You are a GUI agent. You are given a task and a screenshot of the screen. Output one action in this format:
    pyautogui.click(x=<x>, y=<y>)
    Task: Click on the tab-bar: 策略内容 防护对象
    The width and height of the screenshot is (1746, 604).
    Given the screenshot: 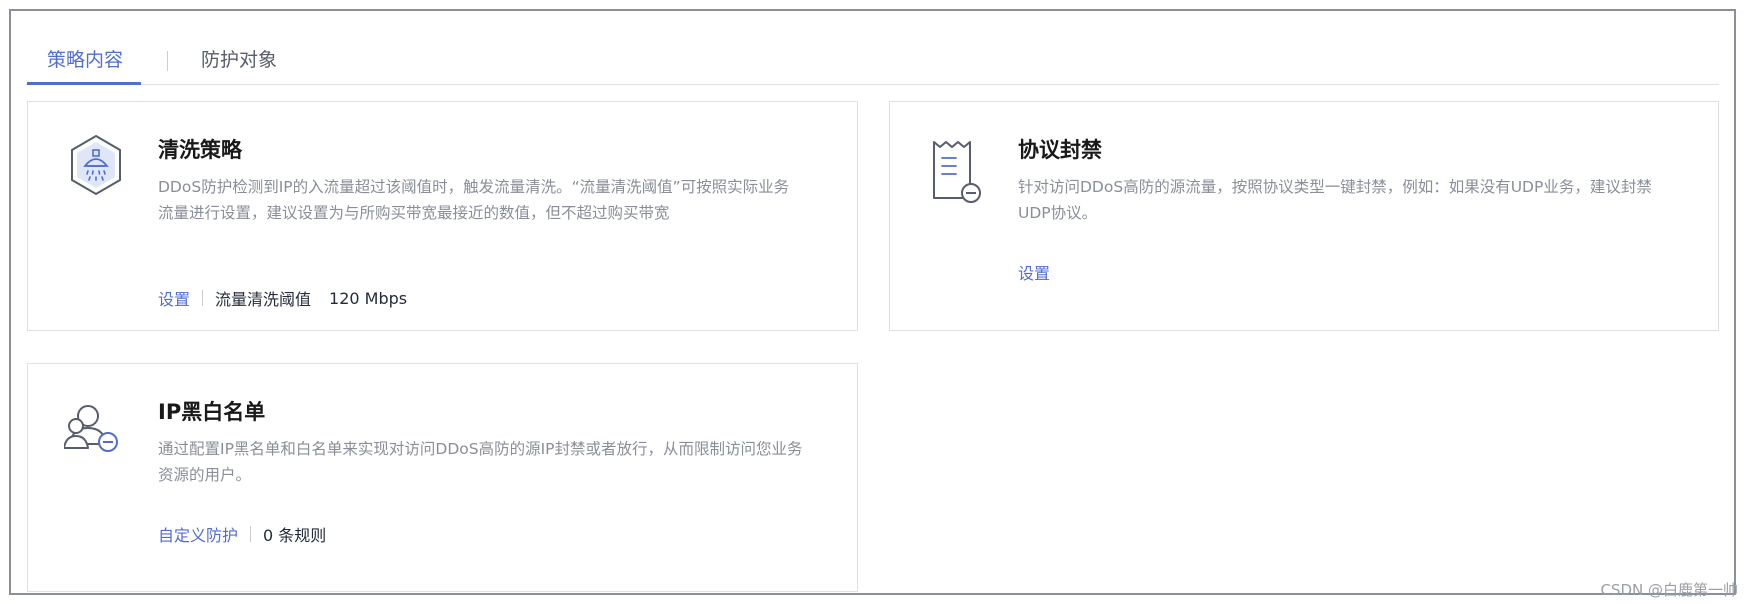 What is the action you would take?
    pyautogui.click(x=872, y=60)
    